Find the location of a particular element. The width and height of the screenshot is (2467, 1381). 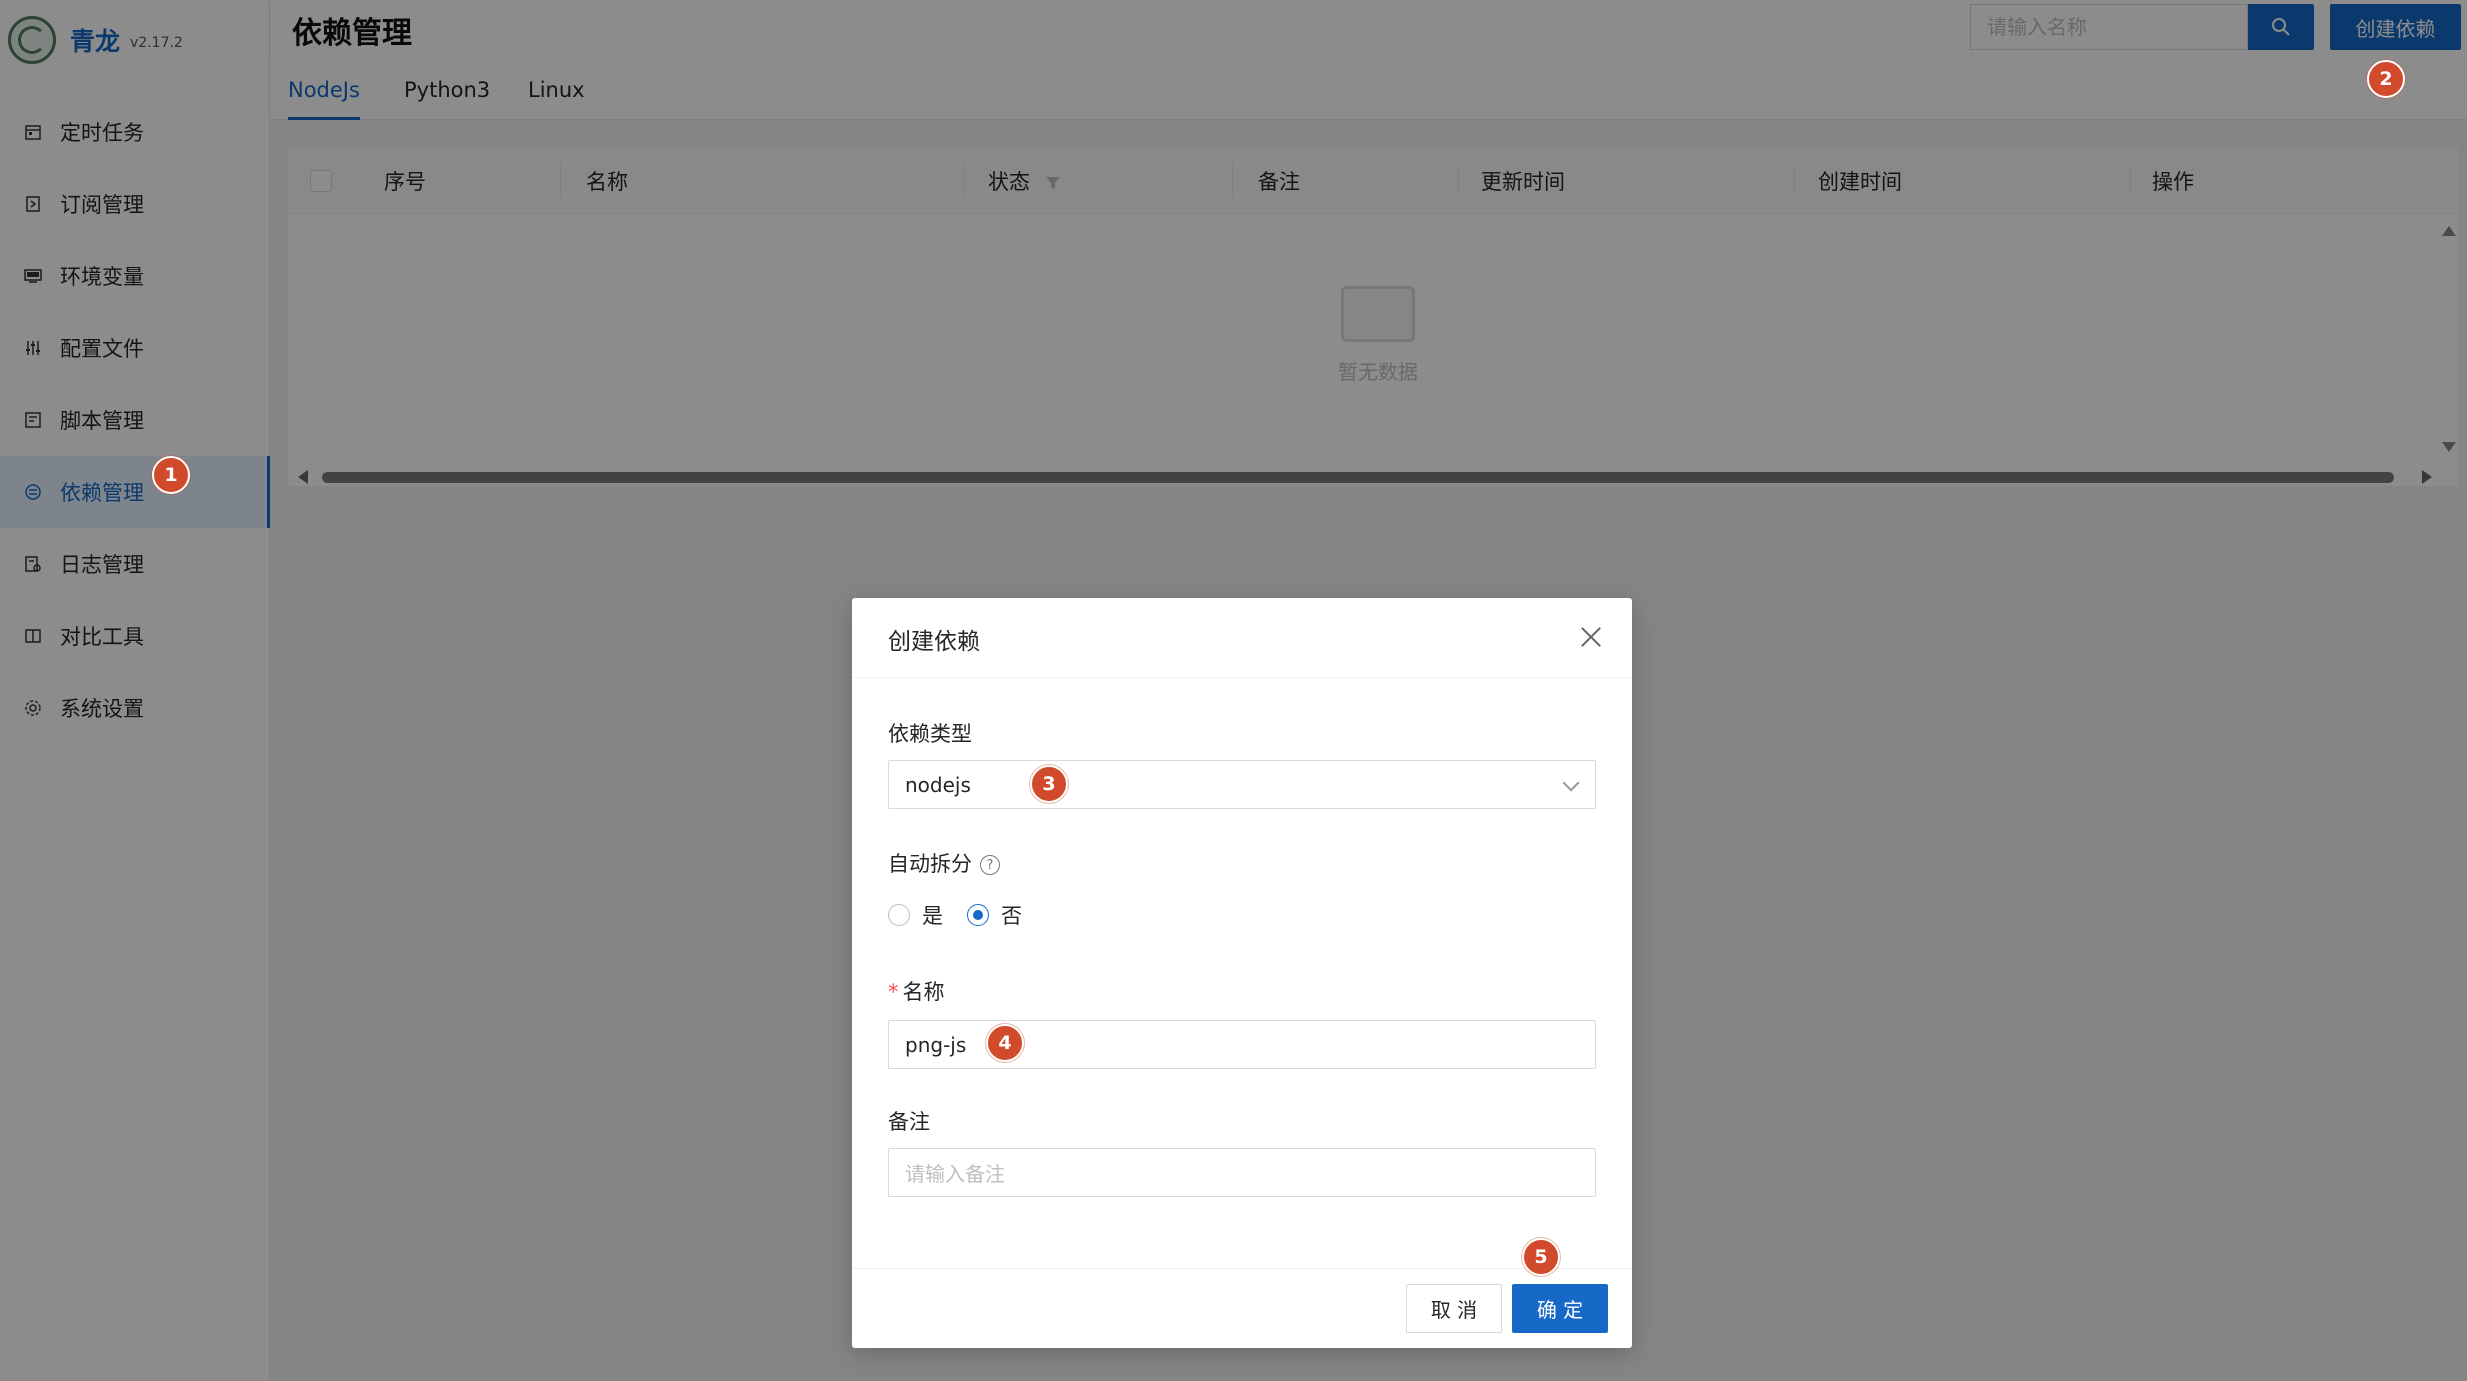

auto-split-label: 自动拆分? is located at coordinates (944, 863).